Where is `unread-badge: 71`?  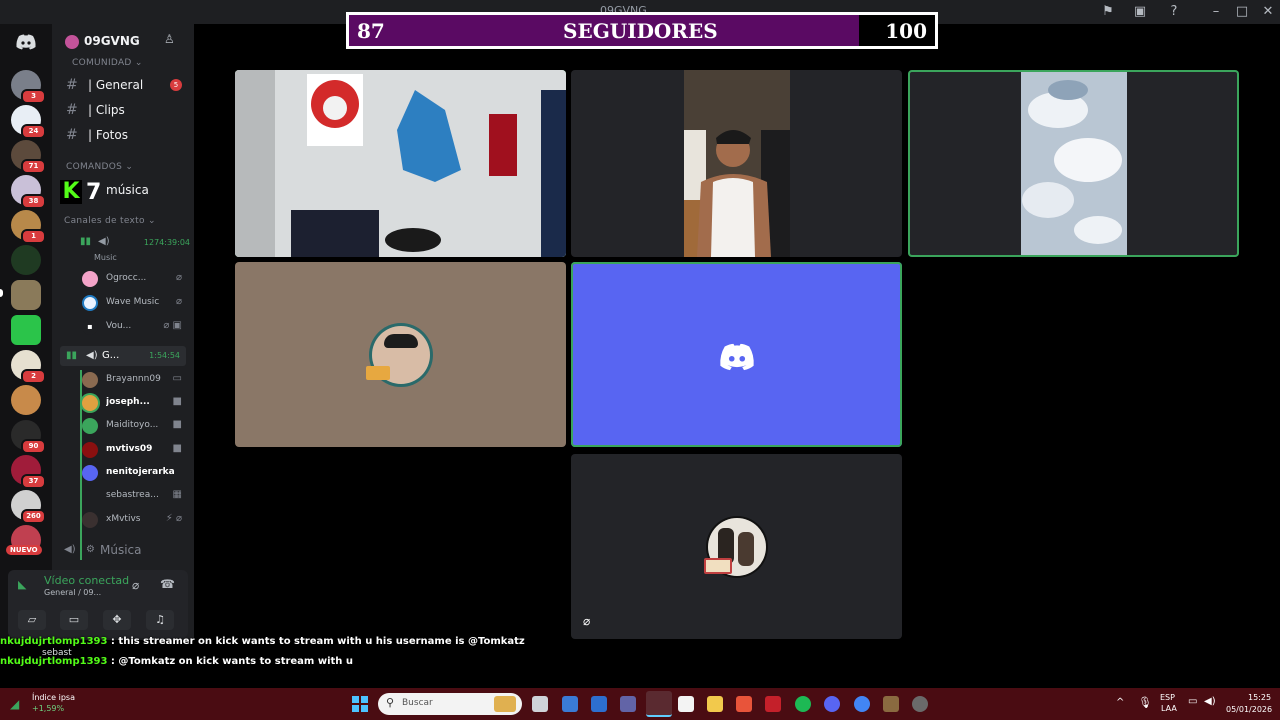 unread-badge: 71 is located at coordinates (33, 166).